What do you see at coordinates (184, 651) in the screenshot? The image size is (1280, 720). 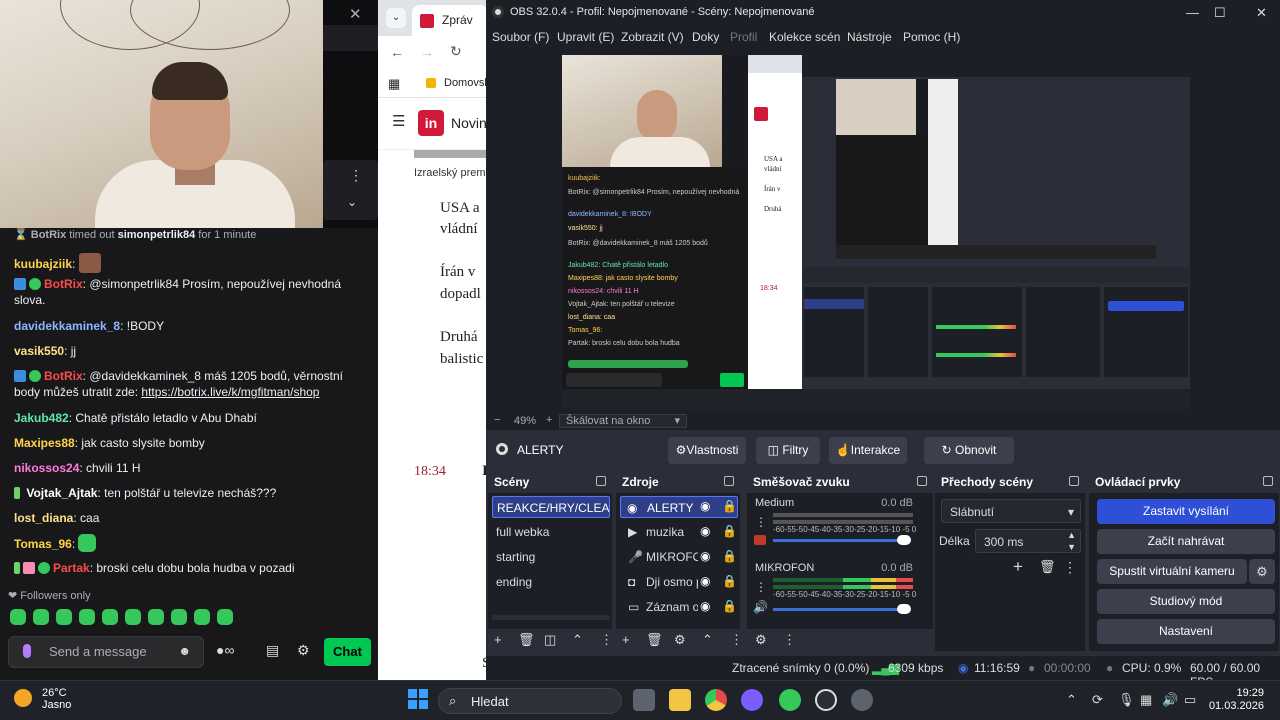 I see `emoji-icon: ☻` at bounding box center [184, 651].